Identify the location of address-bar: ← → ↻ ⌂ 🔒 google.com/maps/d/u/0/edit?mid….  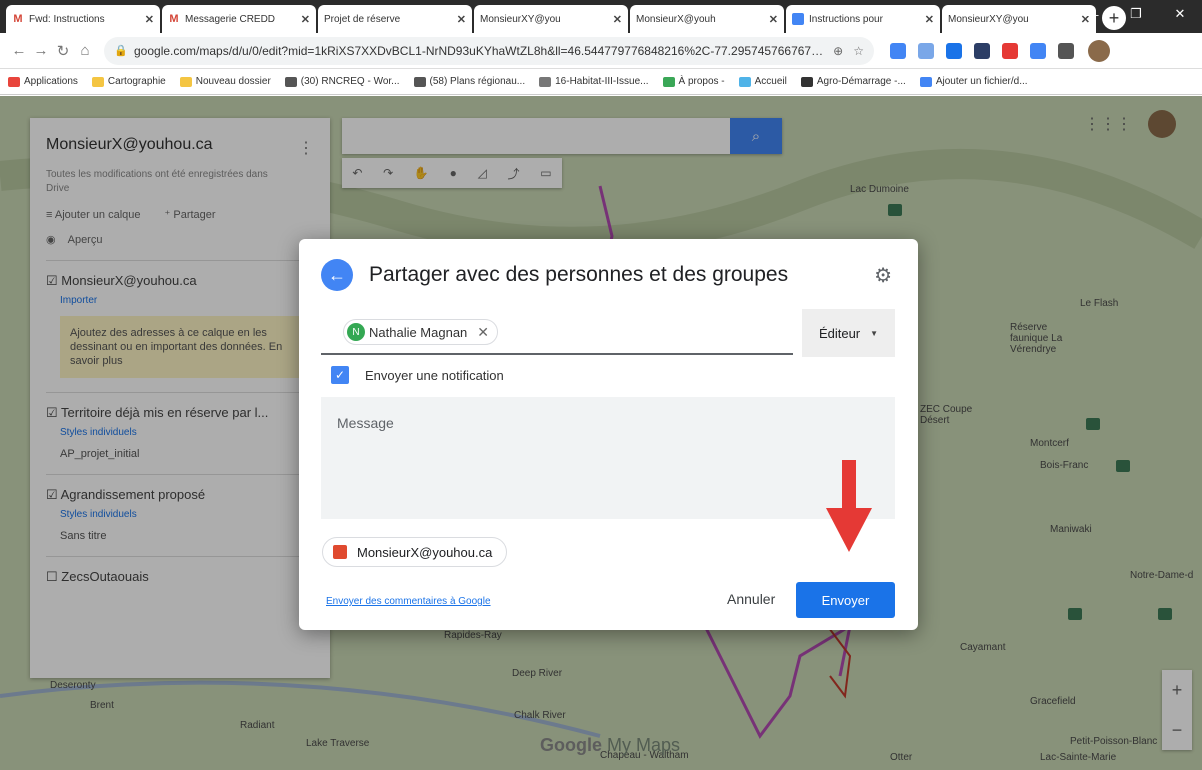
(601, 51).